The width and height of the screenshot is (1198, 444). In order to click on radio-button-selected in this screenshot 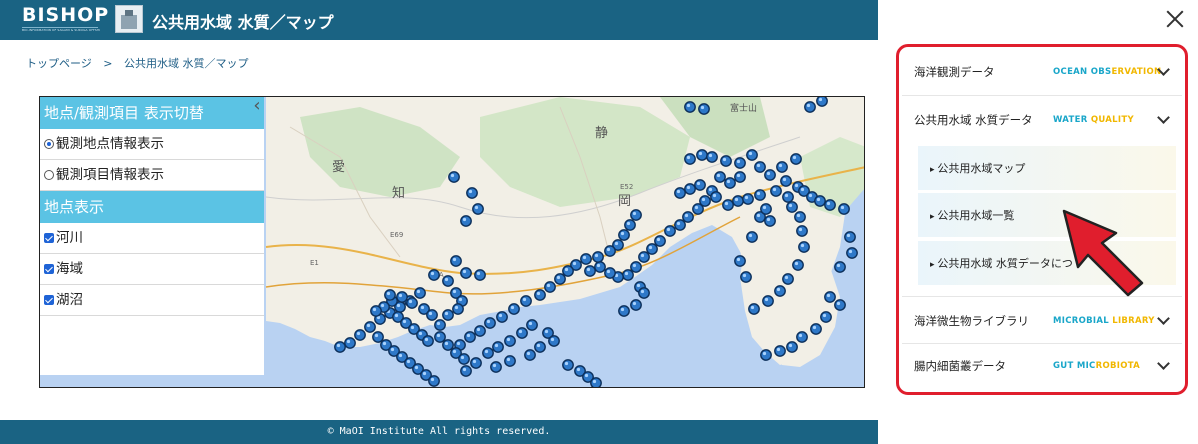, I will do `click(49, 144)`.